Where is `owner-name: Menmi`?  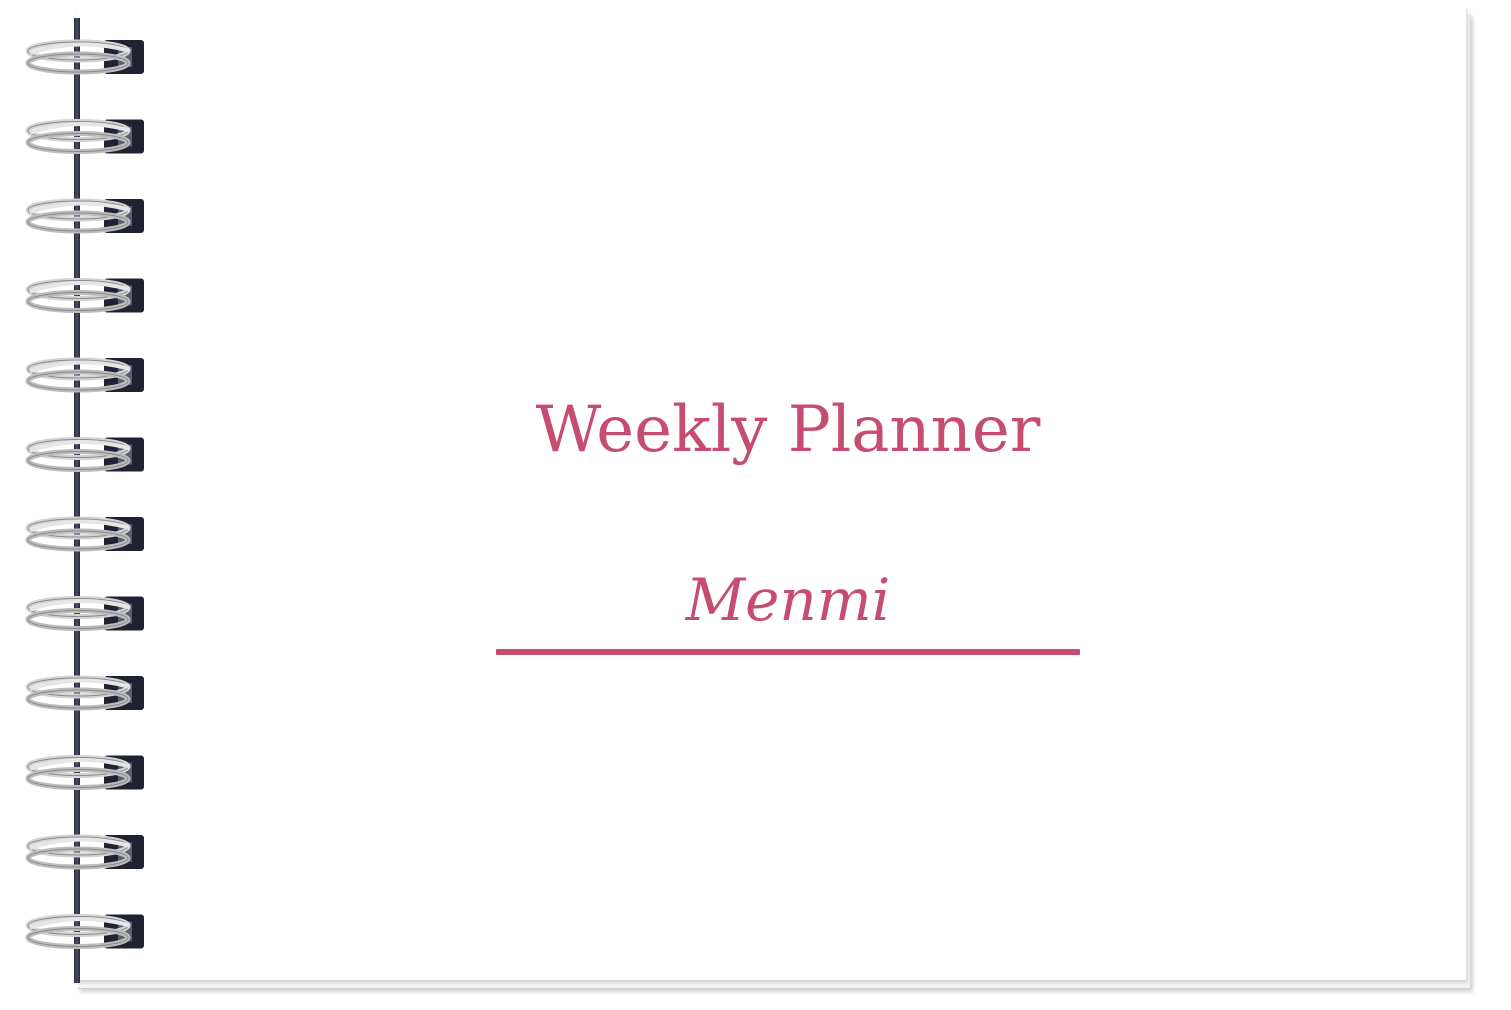 owner-name: Menmi is located at coordinates (788, 600).